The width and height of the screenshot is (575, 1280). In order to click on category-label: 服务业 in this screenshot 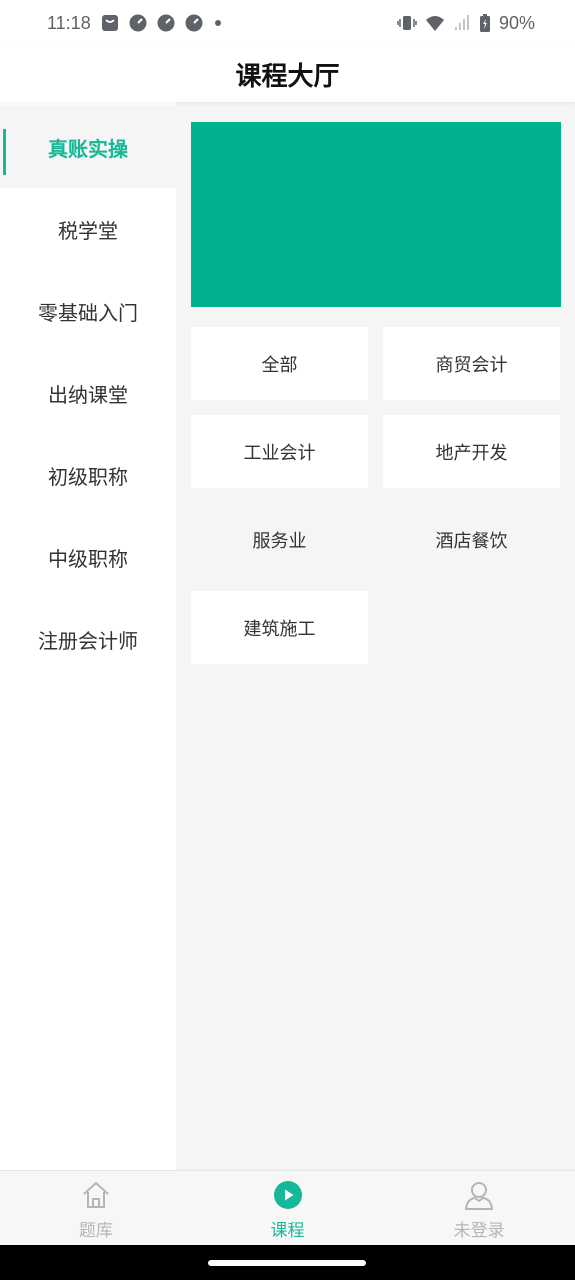, I will do `click(279, 541)`.